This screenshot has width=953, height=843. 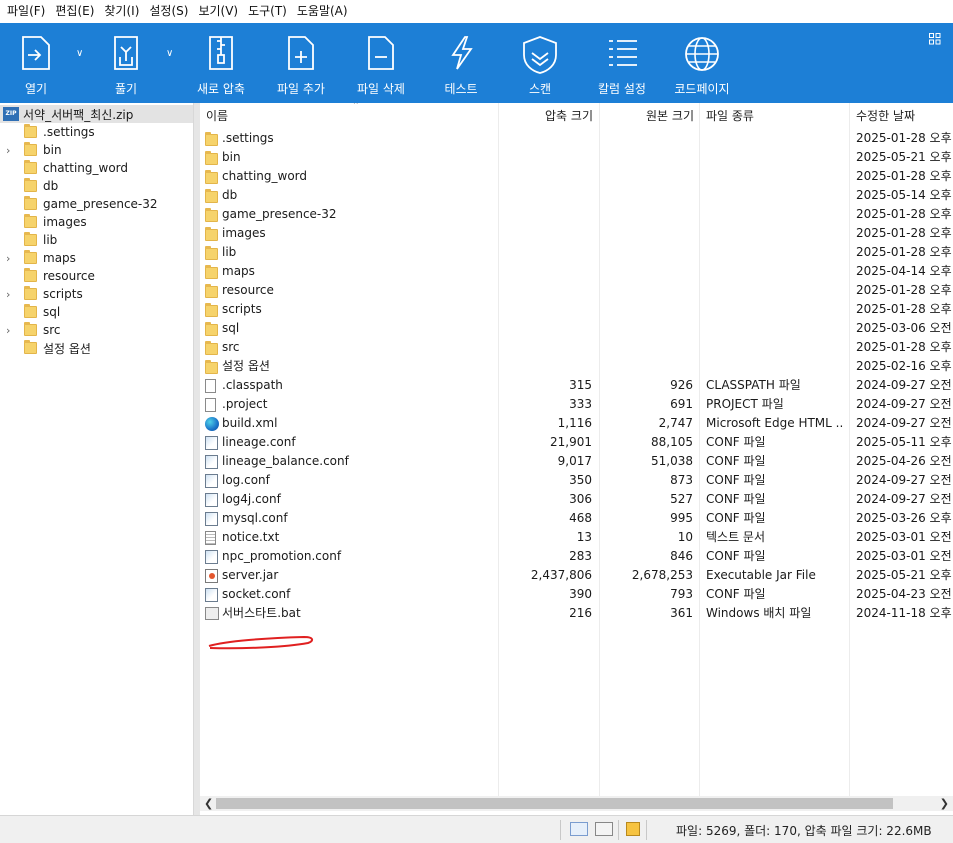 I want to click on add-file-button: 파일 추가, so click(x=301, y=63).